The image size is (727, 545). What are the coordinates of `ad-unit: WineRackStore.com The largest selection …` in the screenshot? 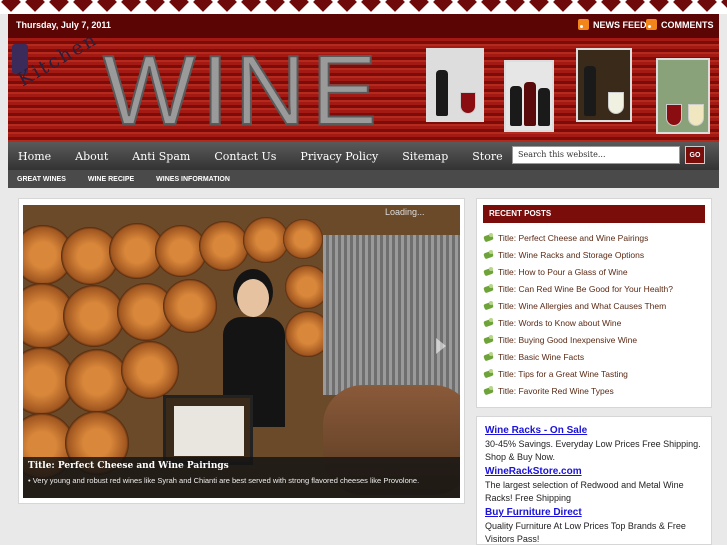 It's located at (594, 485).